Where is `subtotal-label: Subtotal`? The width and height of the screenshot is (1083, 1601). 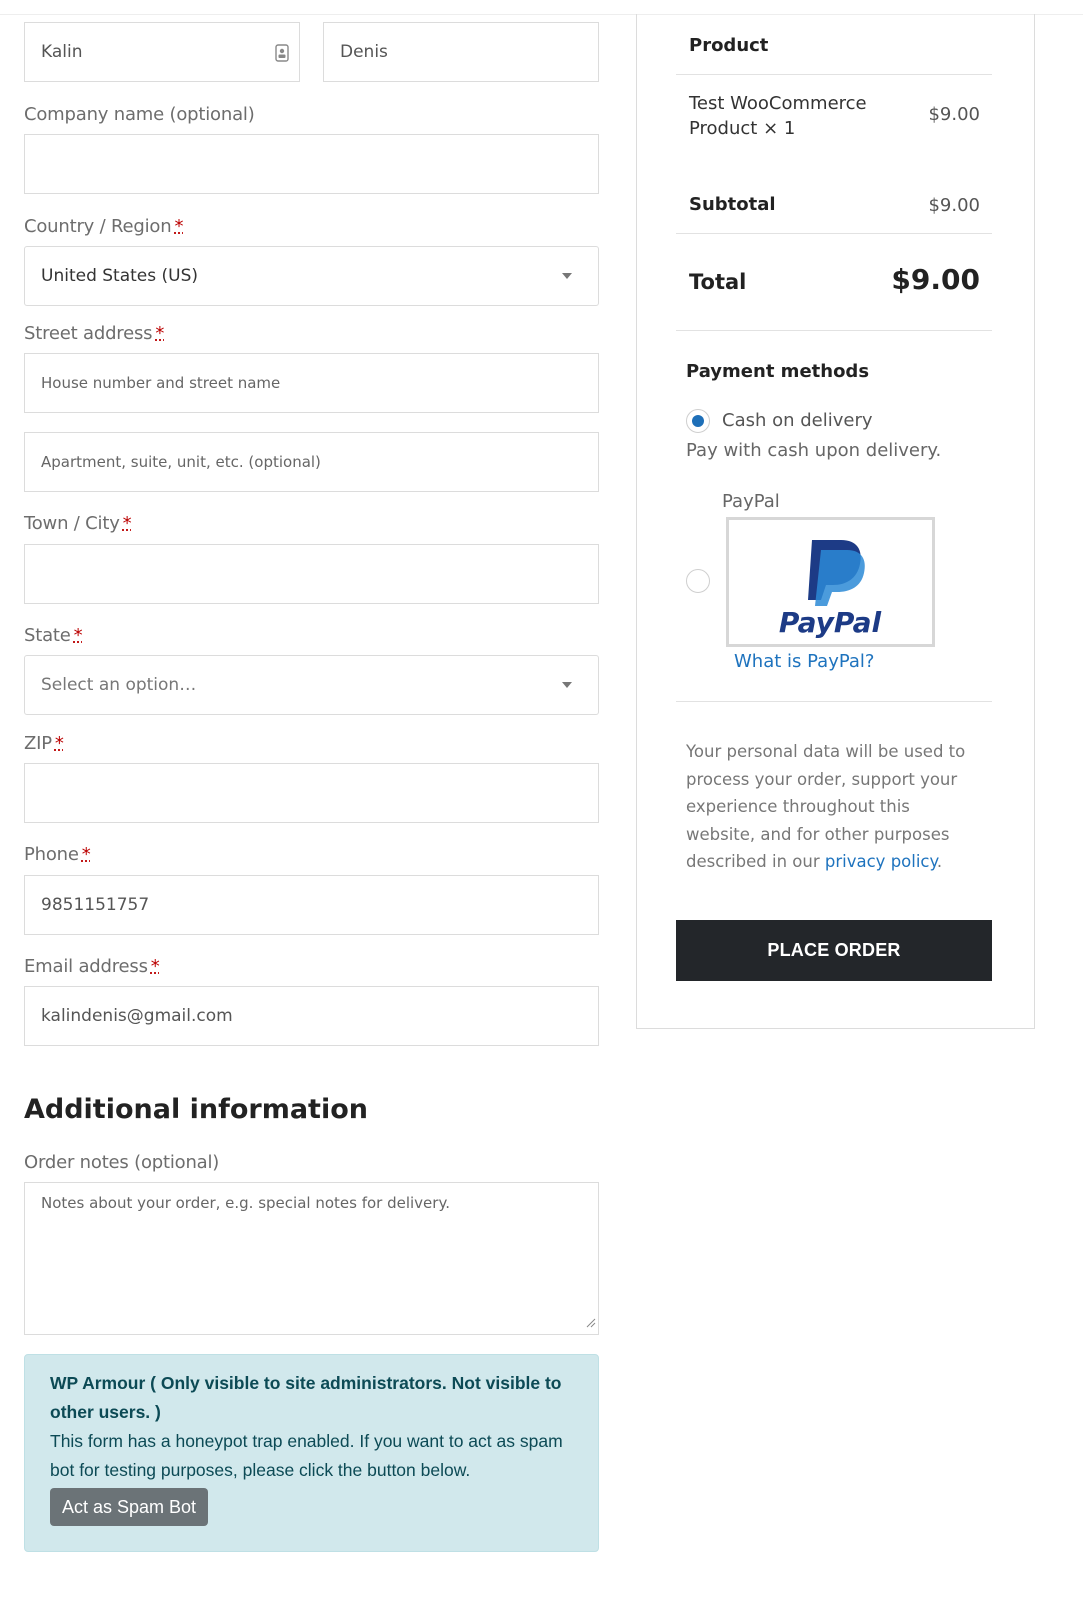 subtotal-label: Subtotal is located at coordinates (732, 204).